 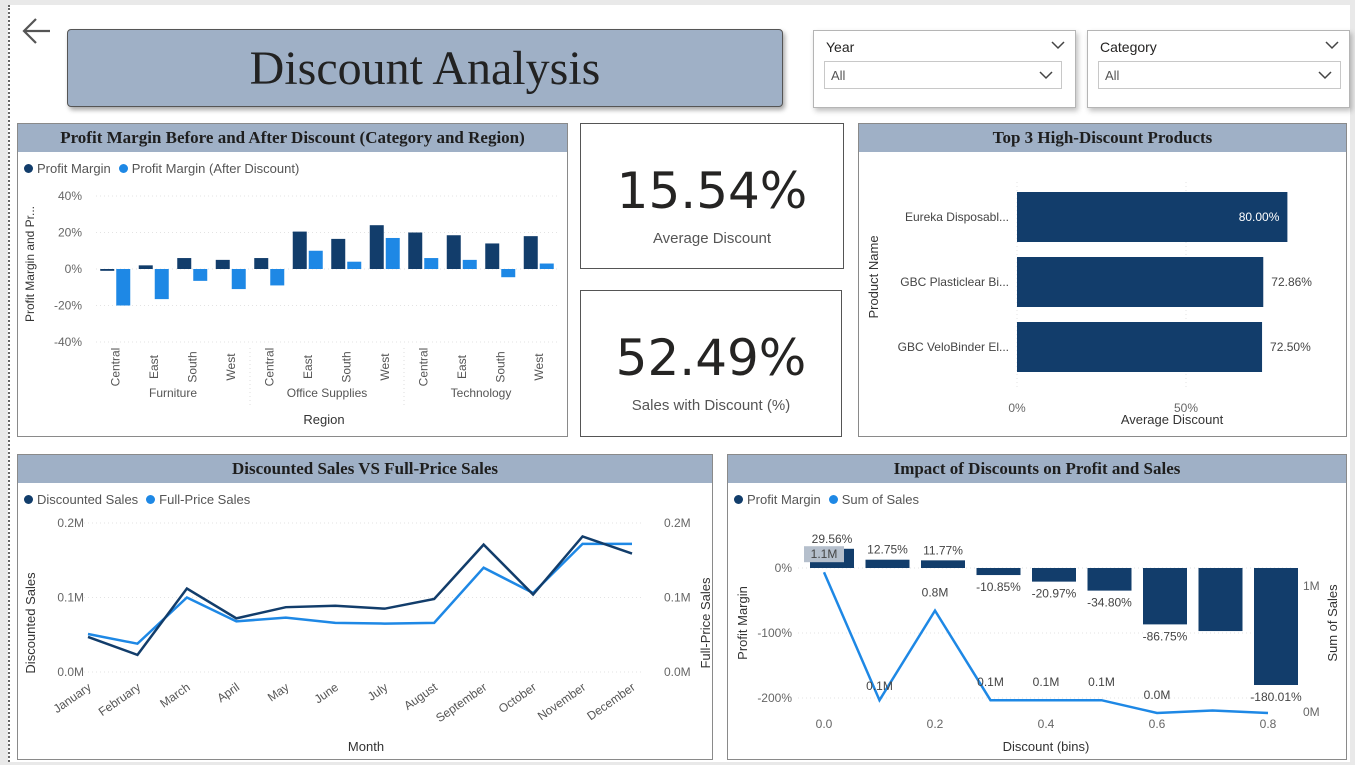 What do you see at coordinates (1046, 746) in the screenshot?
I see `impact-x-label: Discount (bins)` at bounding box center [1046, 746].